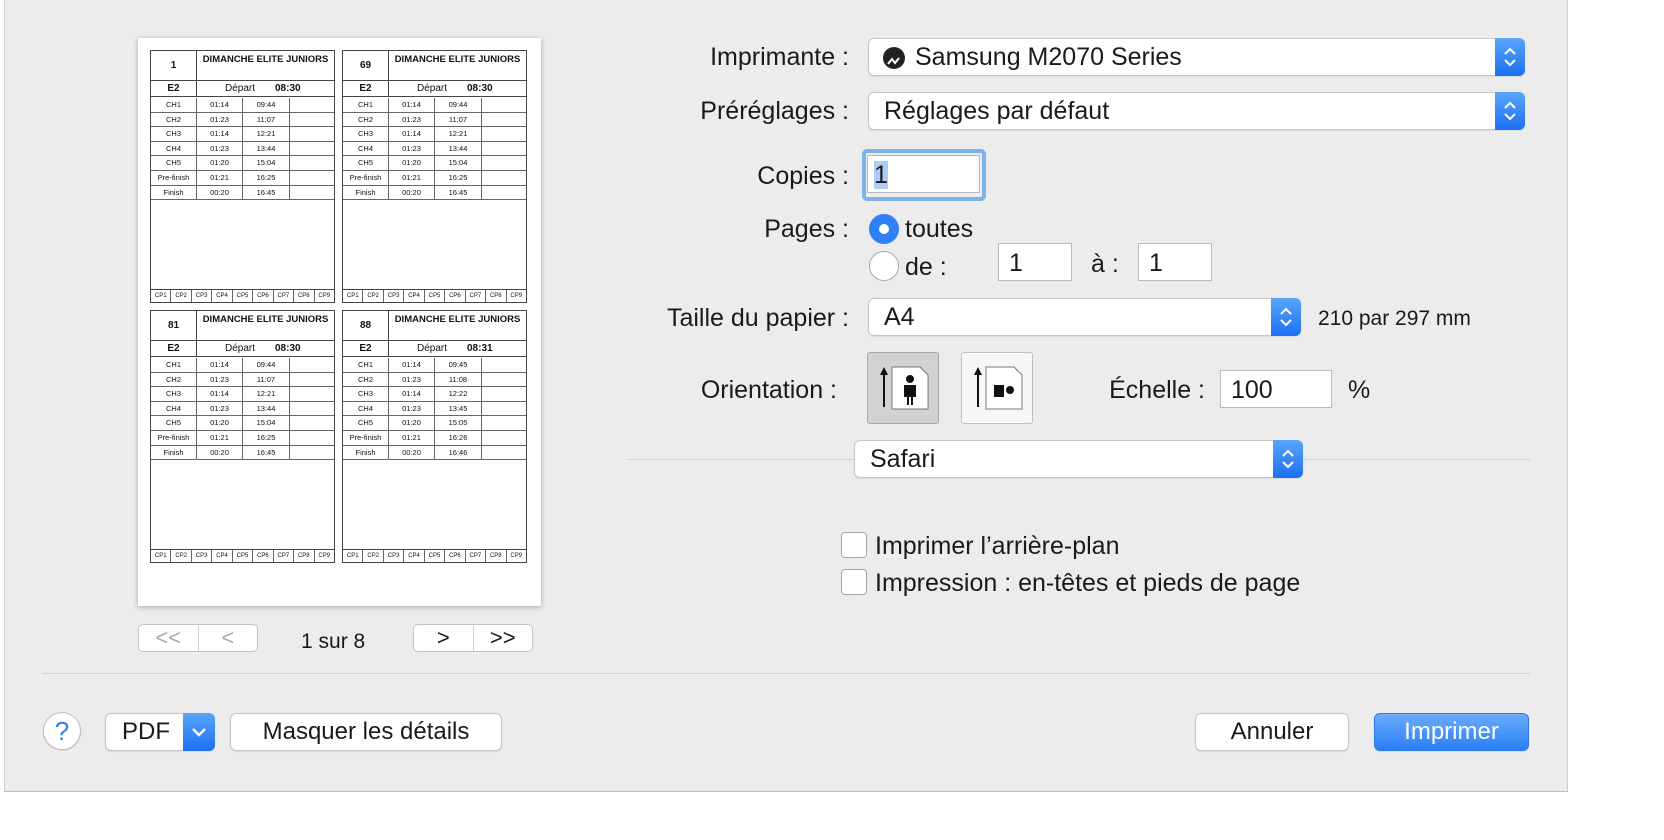 The height and width of the screenshot is (840, 1664). I want to click on orientation-label: Orientation :, so click(768, 390).